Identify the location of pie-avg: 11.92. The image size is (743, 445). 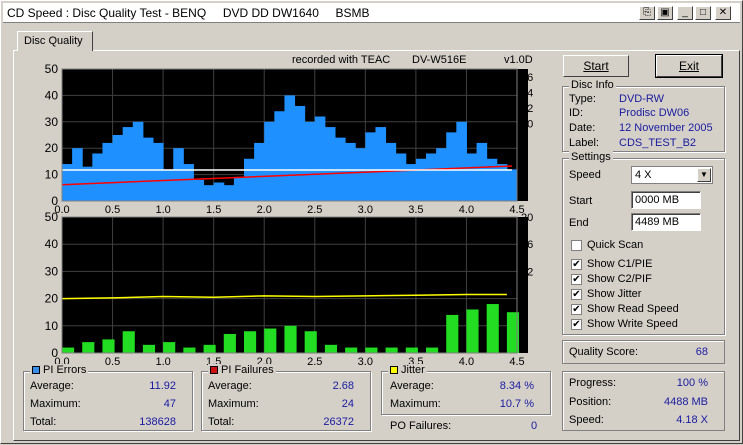
(162, 386).